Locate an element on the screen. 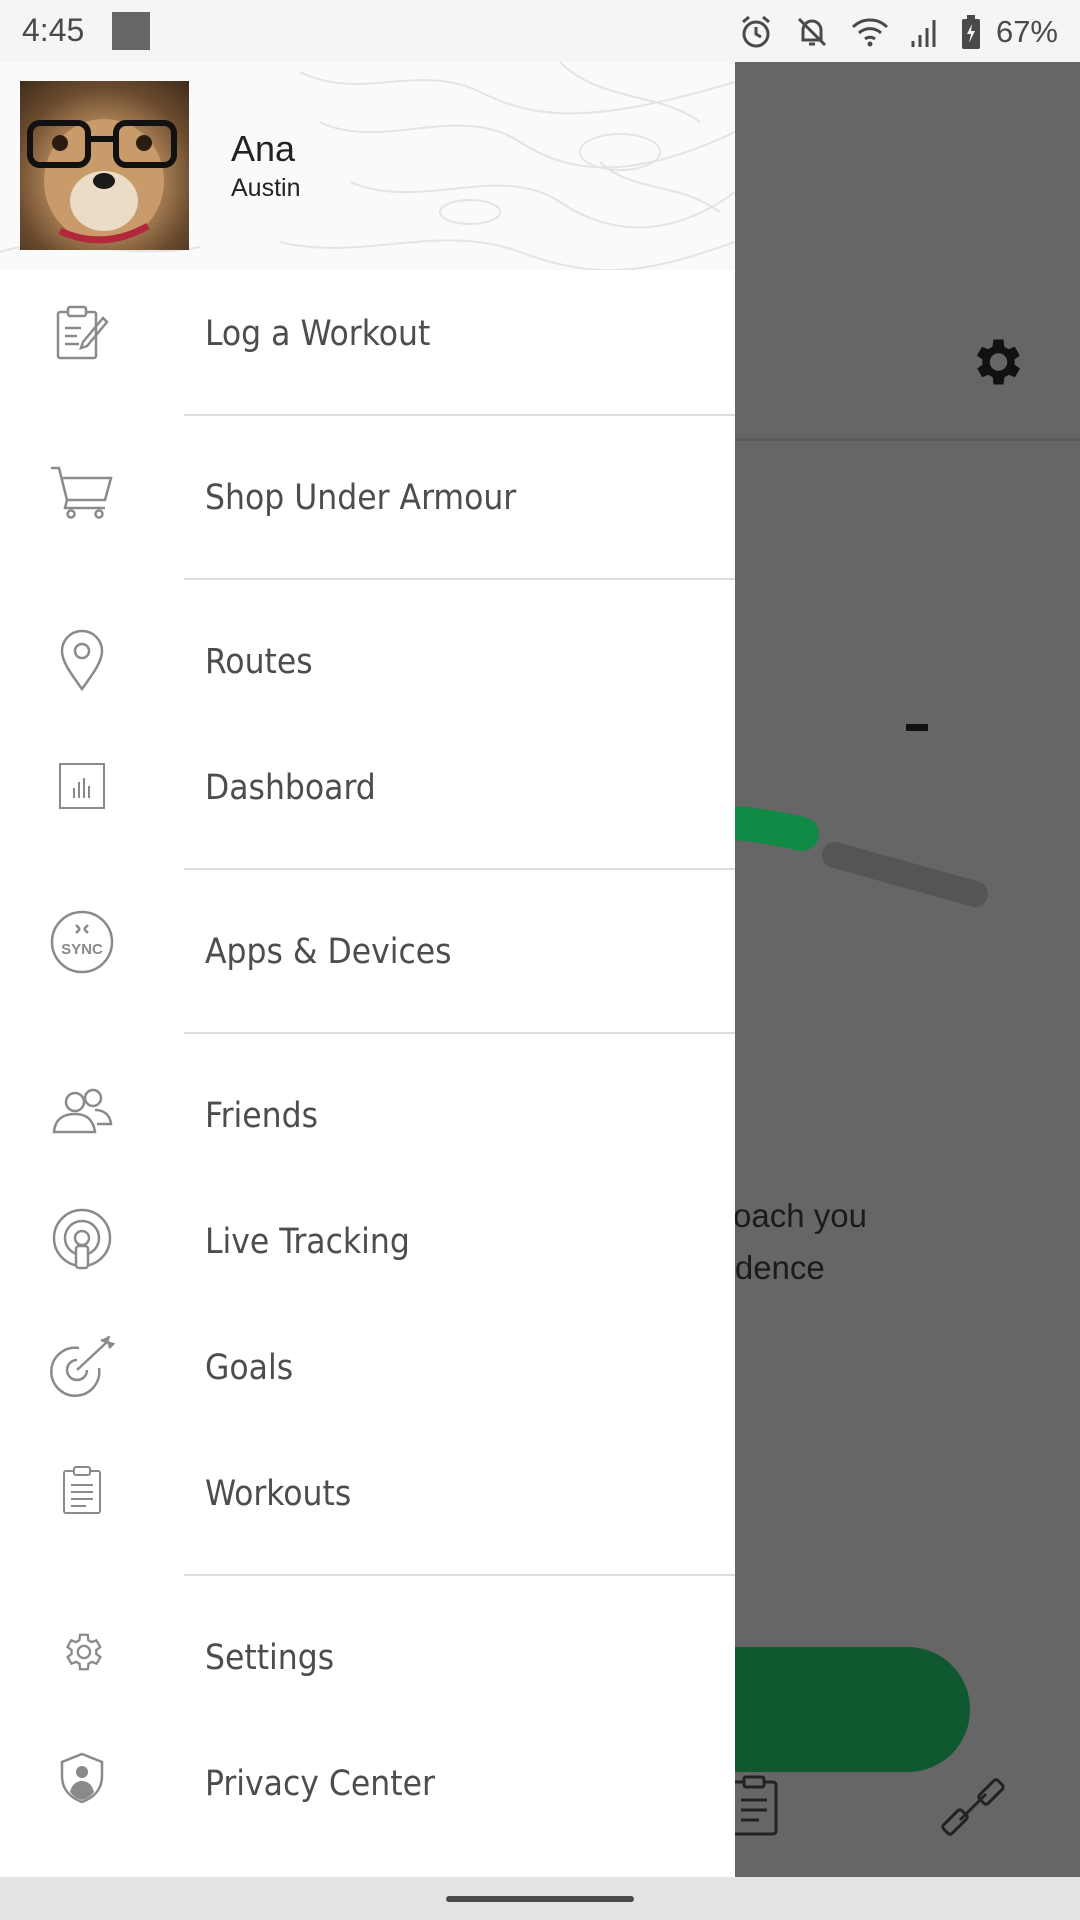 This screenshot has height=1920, width=1080. menu-label: Shop Under Armour is located at coordinates (361, 498).